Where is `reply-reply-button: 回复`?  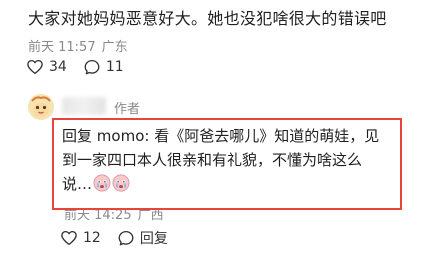
reply-reply-button: 回复 is located at coordinates (142, 238).